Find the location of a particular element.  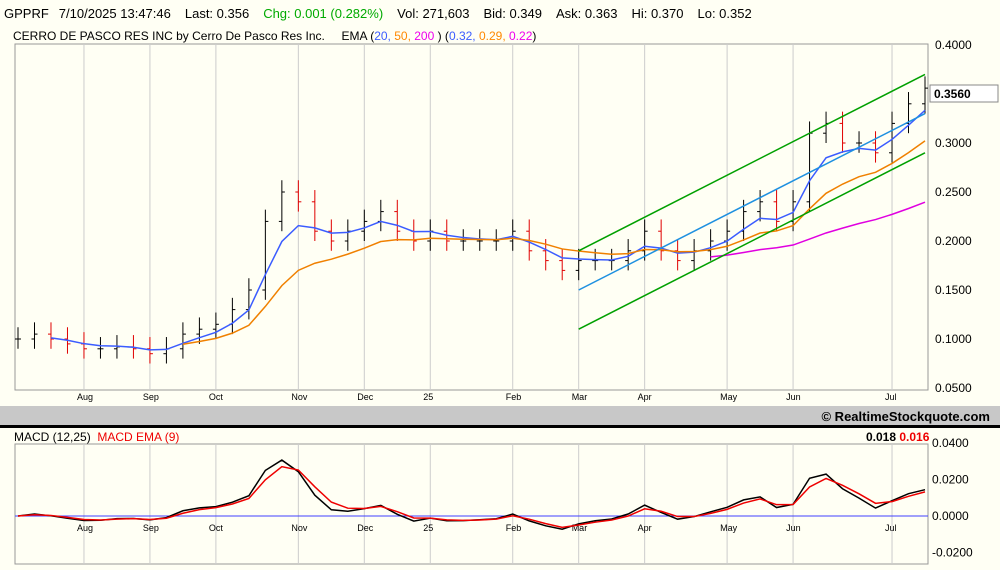

ema200-value: 0.22 is located at coordinates (519, 36).